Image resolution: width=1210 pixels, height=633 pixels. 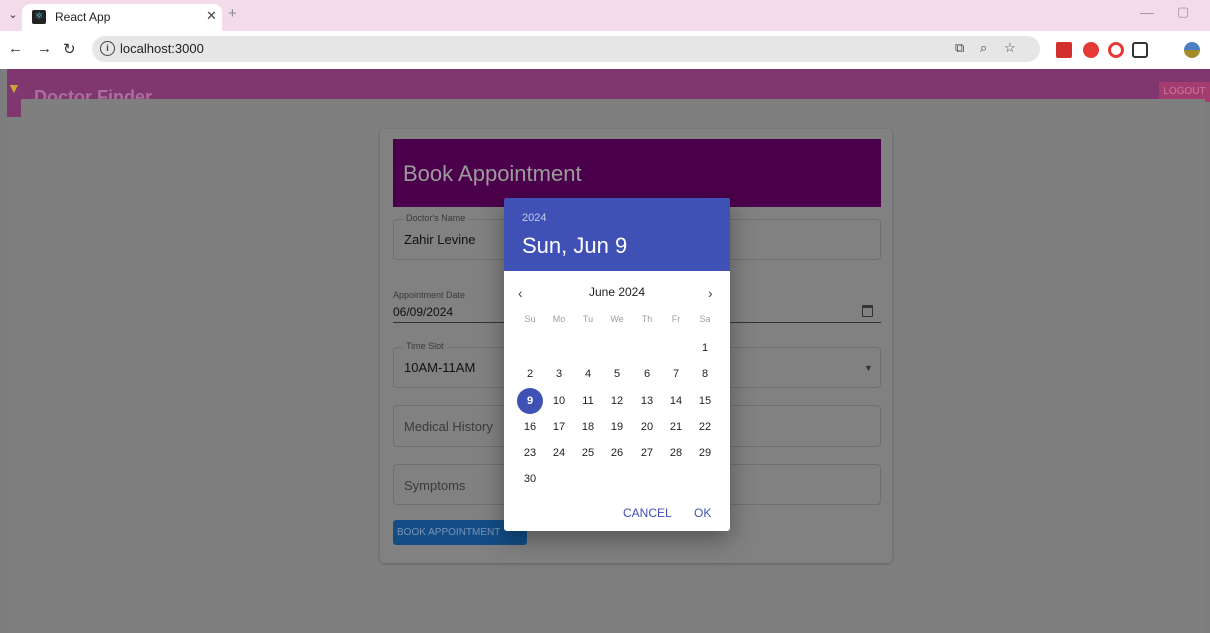 What do you see at coordinates (534, 218) in the screenshot?
I see `year-selector: 2024` at bounding box center [534, 218].